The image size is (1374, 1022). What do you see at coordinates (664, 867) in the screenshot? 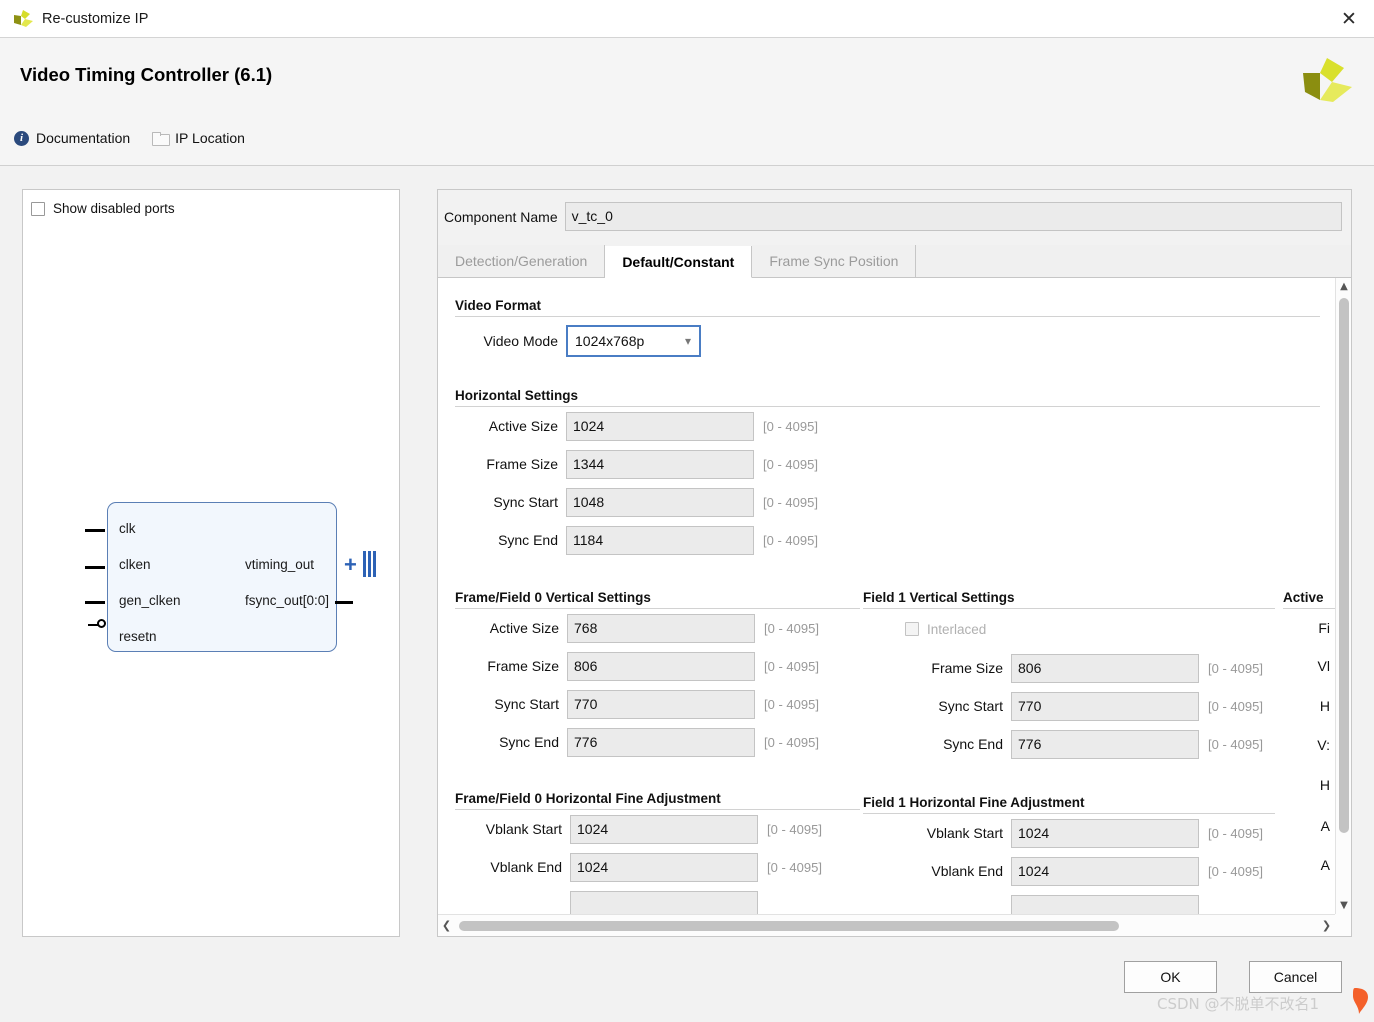
I see `h0-vblank-end-input: 1024` at bounding box center [664, 867].